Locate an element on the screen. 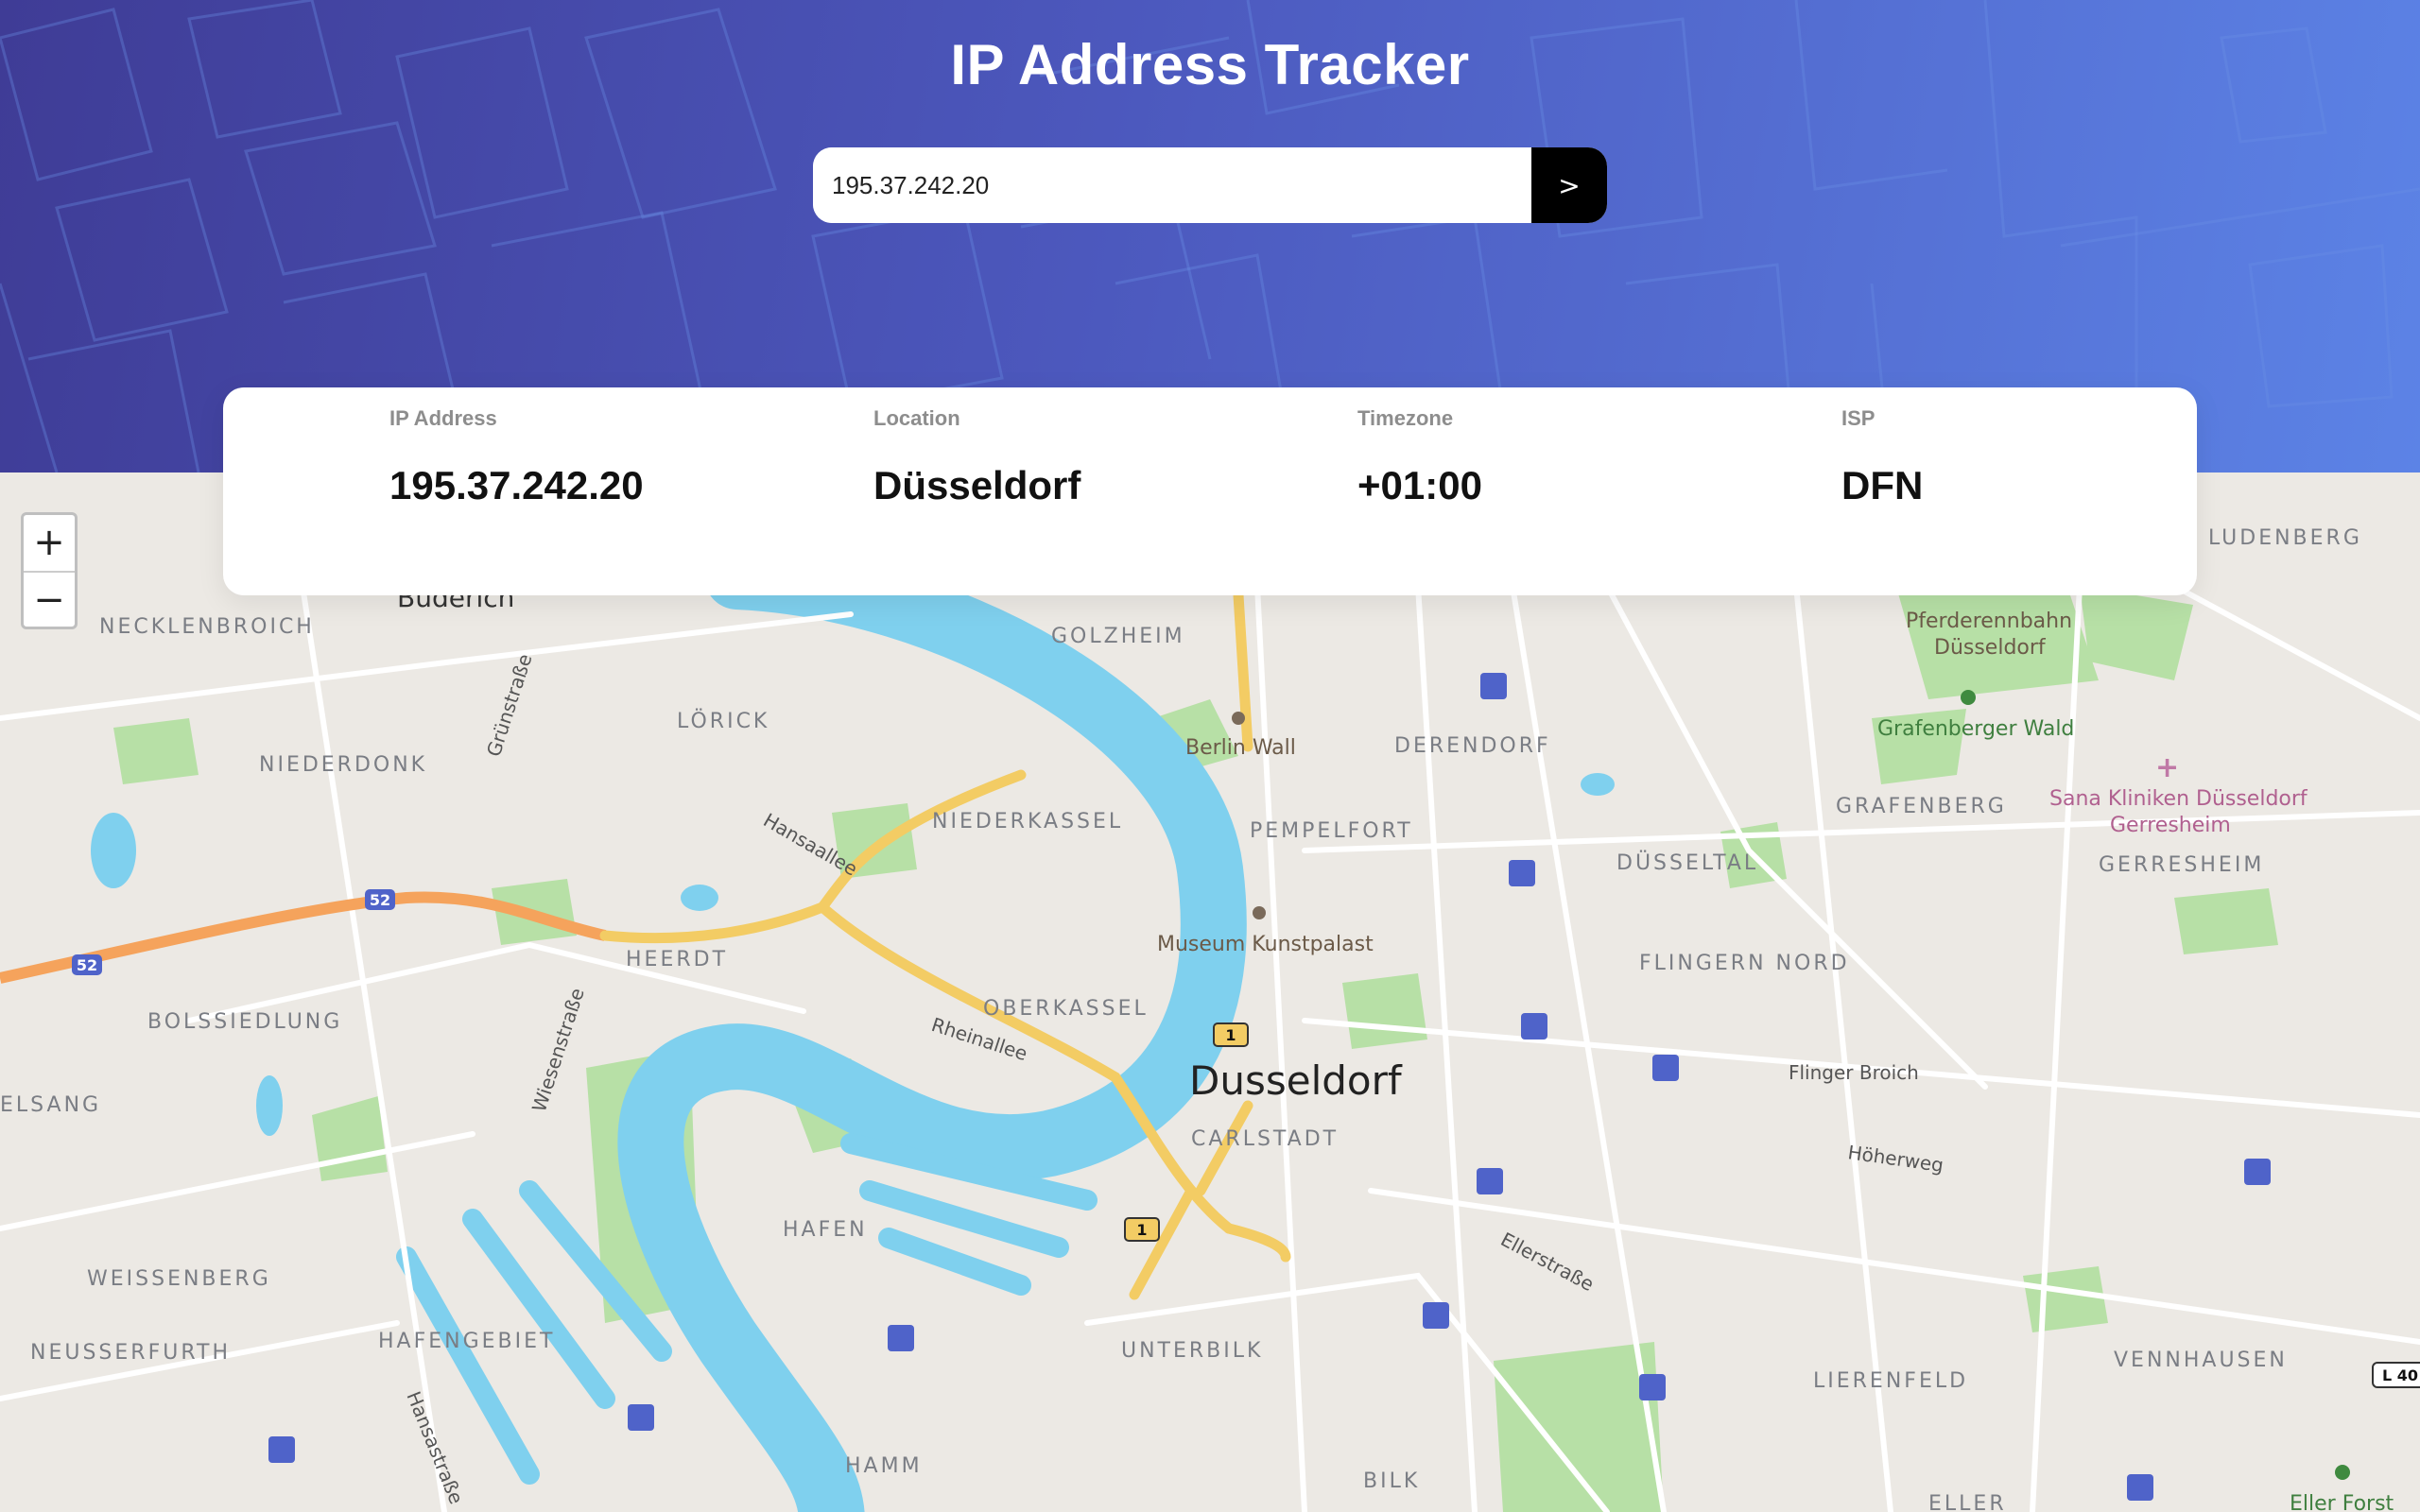  place-label: Eller Forst is located at coordinates (2342, 1502).